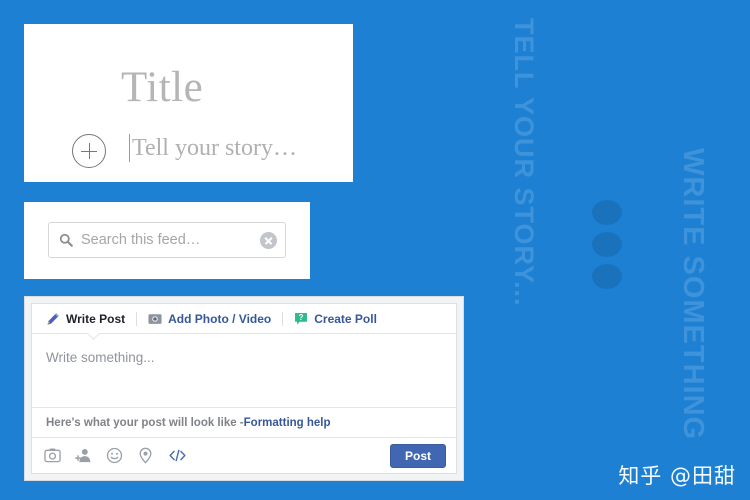 The height and width of the screenshot is (500, 750). I want to click on emoji-icon, so click(114, 455).